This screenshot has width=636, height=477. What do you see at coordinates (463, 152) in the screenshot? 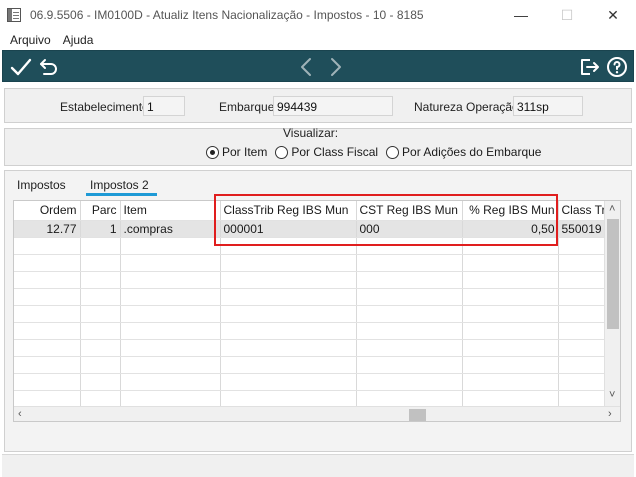
I see `radio-por-adicoes-embarque: Por Adições do Embarque` at bounding box center [463, 152].